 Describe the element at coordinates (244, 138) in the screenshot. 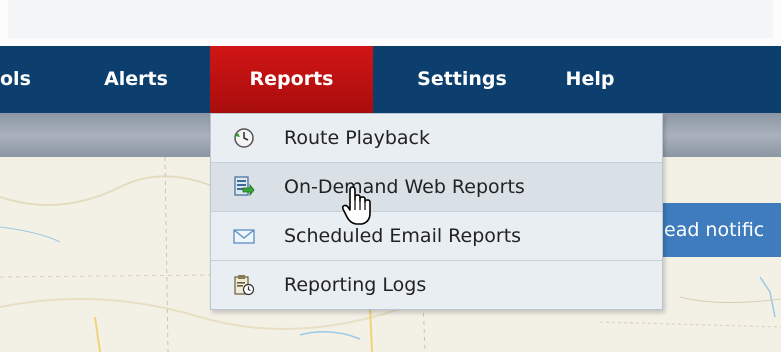

I see `clock-replay-icon` at that location.